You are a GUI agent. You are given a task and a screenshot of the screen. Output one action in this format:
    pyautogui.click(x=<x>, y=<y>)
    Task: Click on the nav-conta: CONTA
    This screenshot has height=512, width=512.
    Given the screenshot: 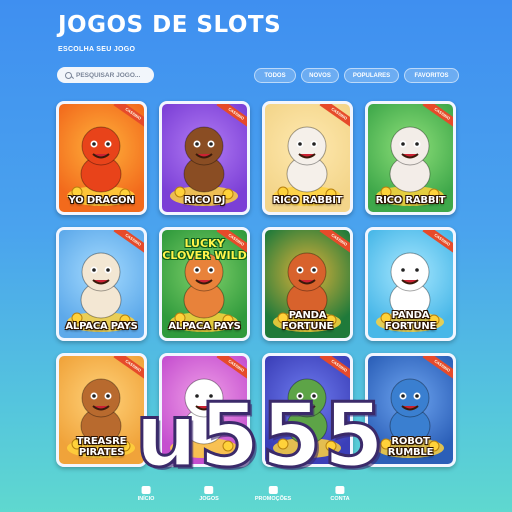 What is the action you would take?
    pyautogui.click(x=340, y=494)
    